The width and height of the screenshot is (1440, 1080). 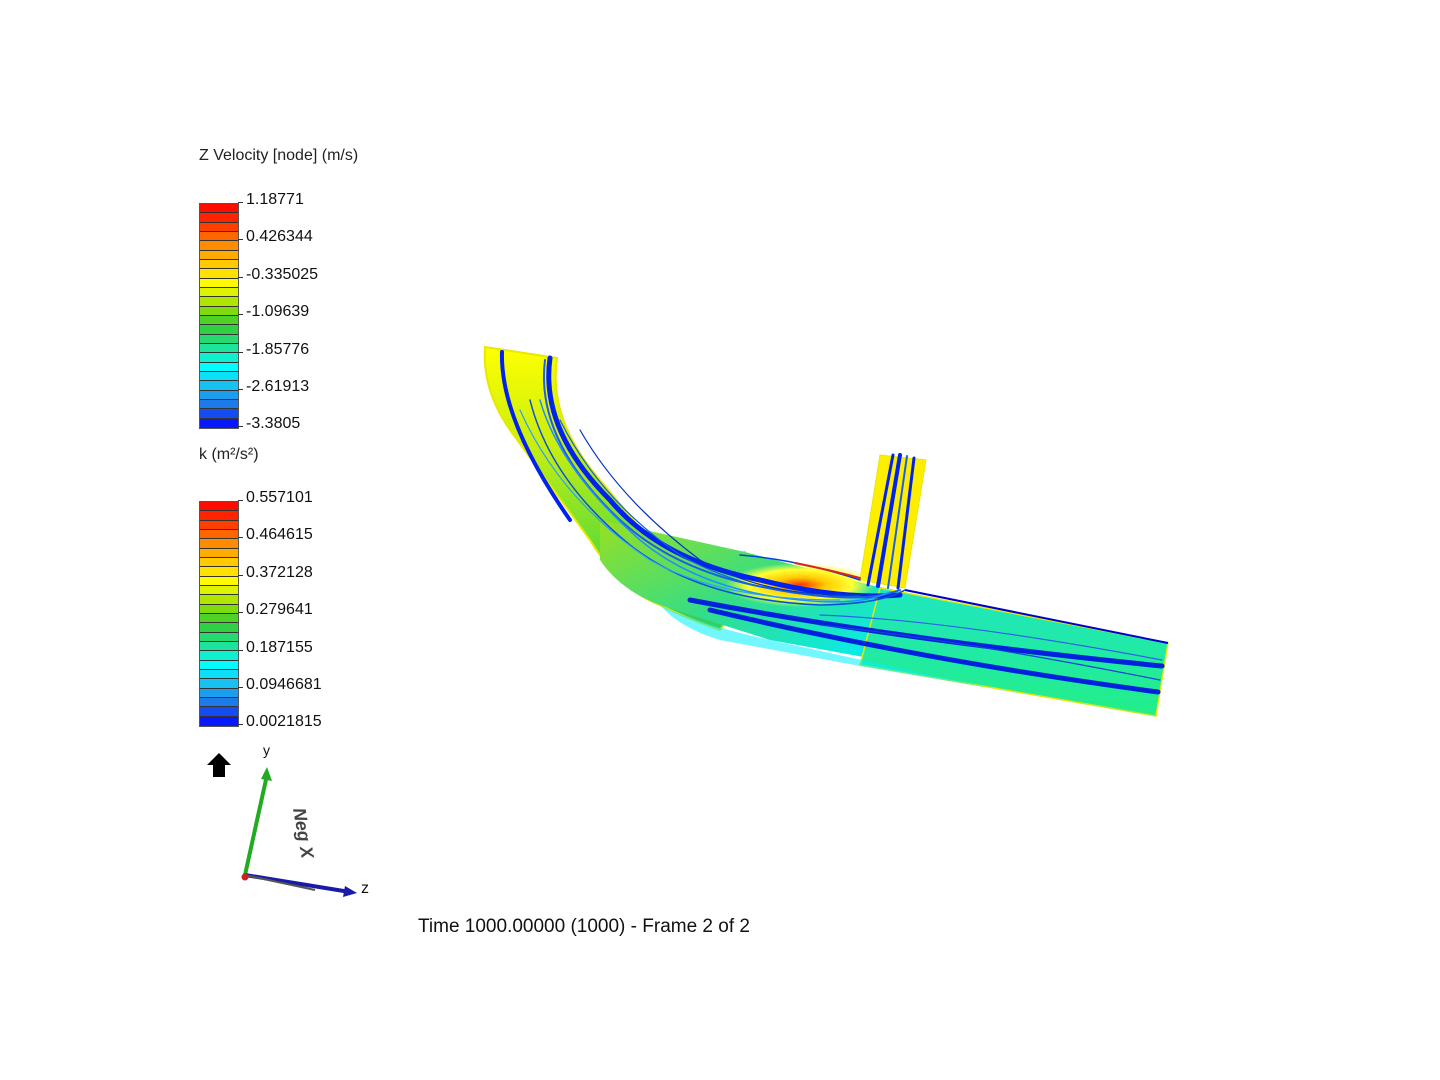 I want to click on axis-triad: y z Neg X, so click(x=295, y=826).